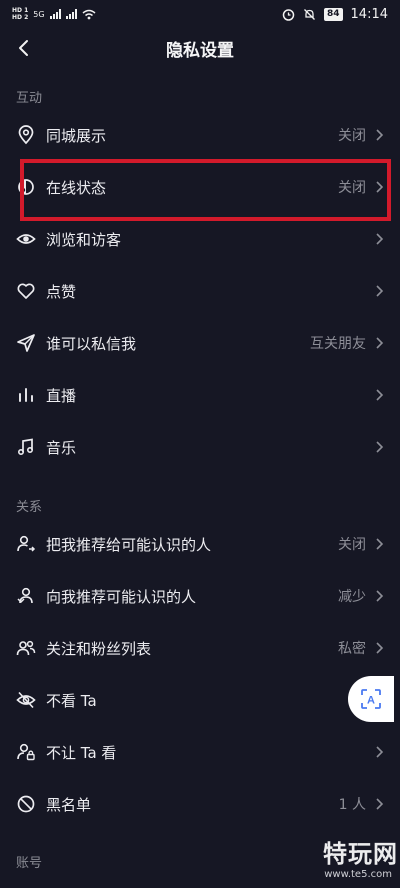 The image size is (400, 888). Describe the element at coordinates (81, 752) in the screenshot. I see `row-label: 不让 Ta 看` at that location.